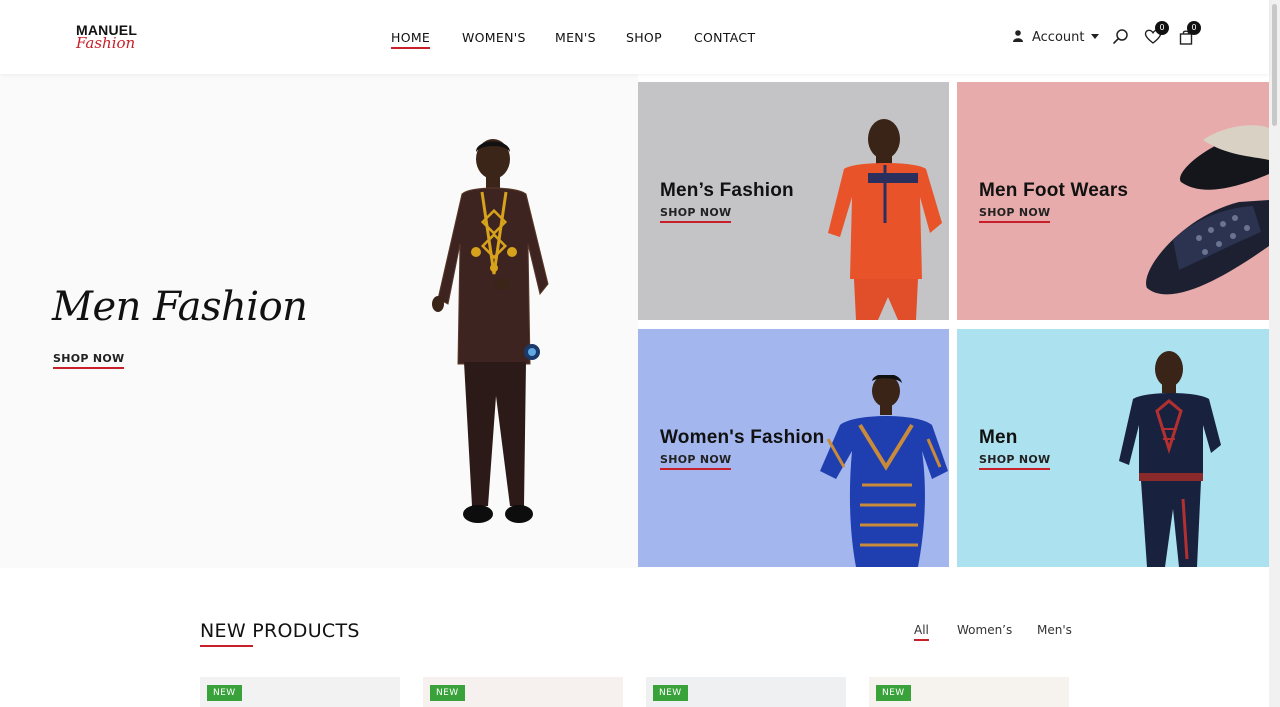  What do you see at coordinates (998, 437) in the screenshot?
I see `tile-title: Men` at bounding box center [998, 437].